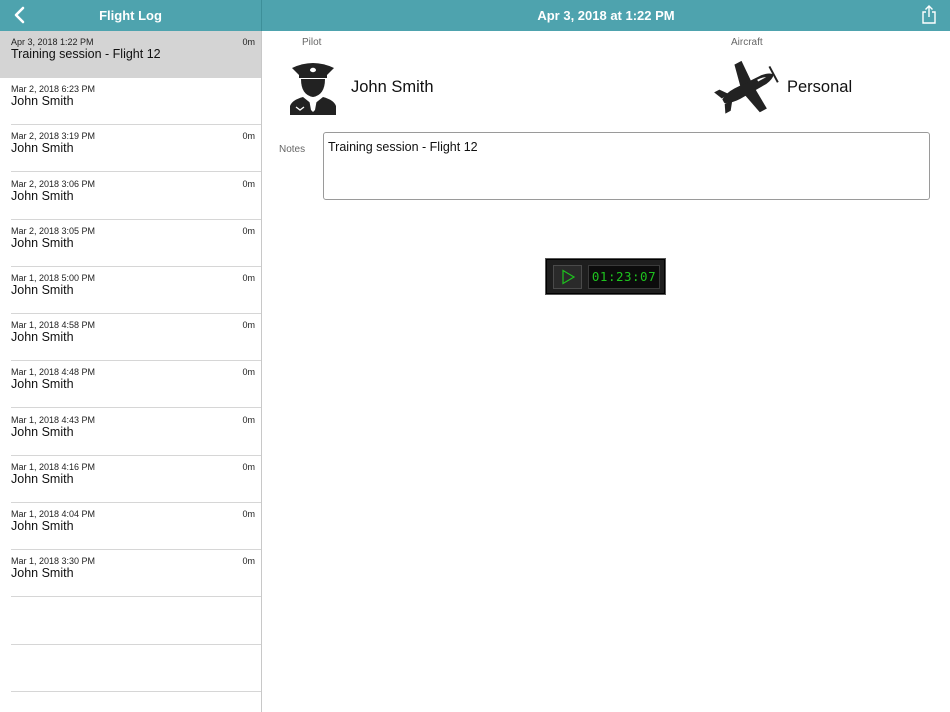  Describe the element at coordinates (130, 102) in the screenshot. I see `flight-list-item: Mar 2, 2018 6:23 PM John Smith` at that location.